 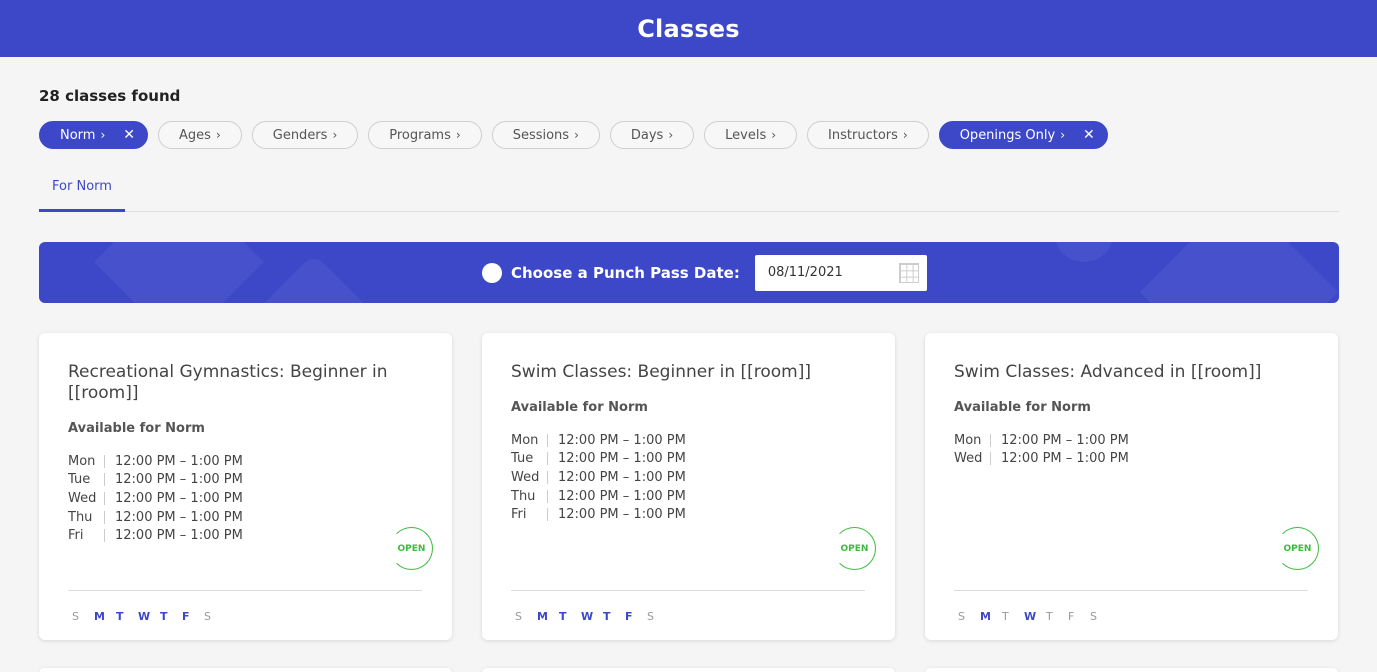 What do you see at coordinates (492, 272) in the screenshot?
I see `flower-icon` at bounding box center [492, 272].